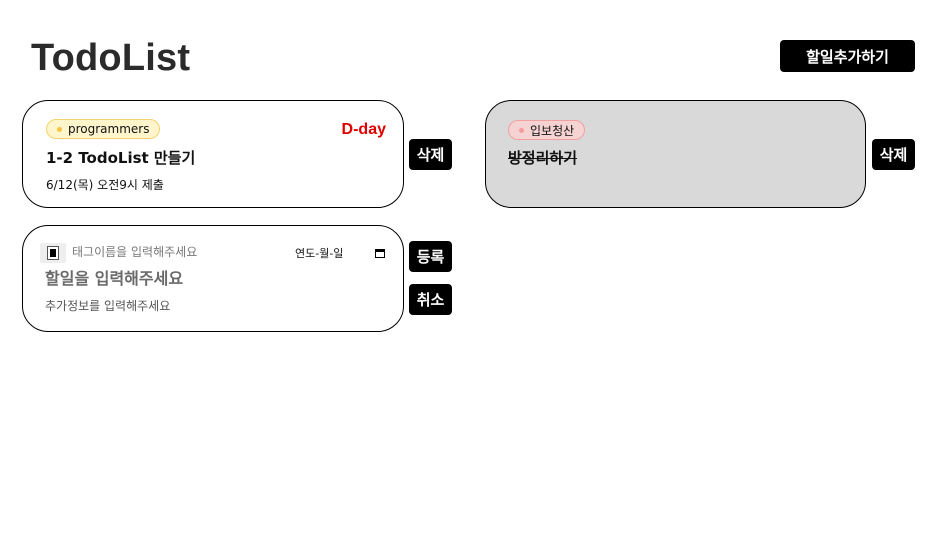 This screenshot has width=940, height=547. What do you see at coordinates (847, 56) in the screenshot?
I see `add-todo-button: 할일추가하기` at bounding box center [847, 56].